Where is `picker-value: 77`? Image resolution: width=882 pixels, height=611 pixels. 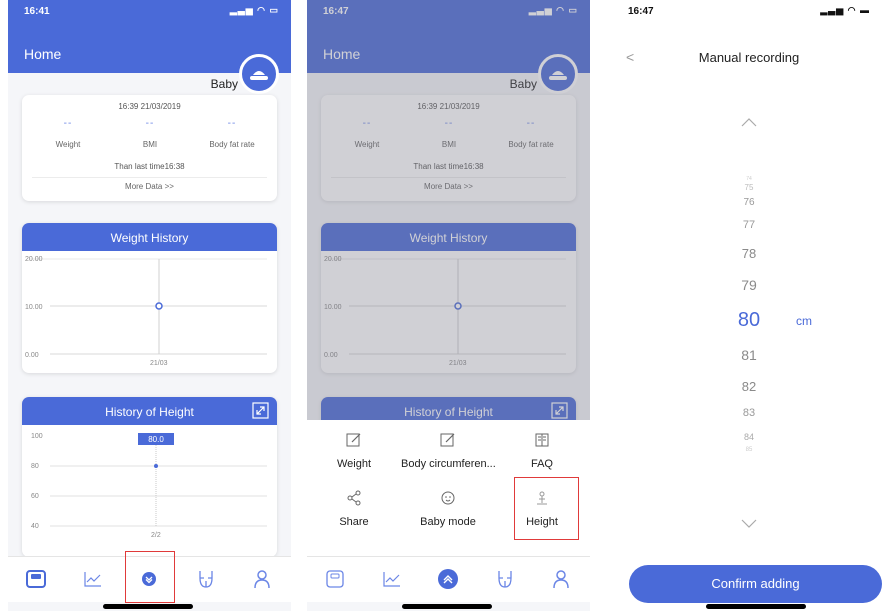
picker-value: 77 is located at coordinates (749, 225).